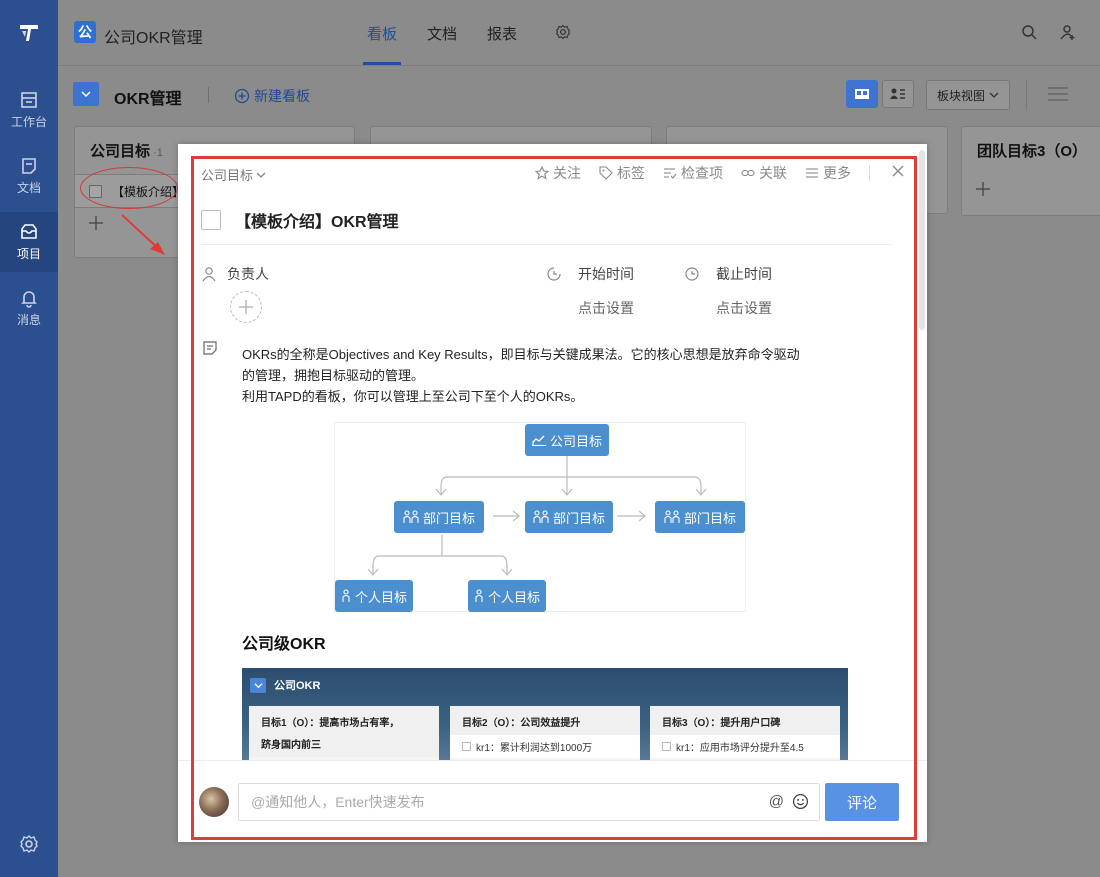  I want to click on board-column: 团队目标3（O）, so click(1030, 171).